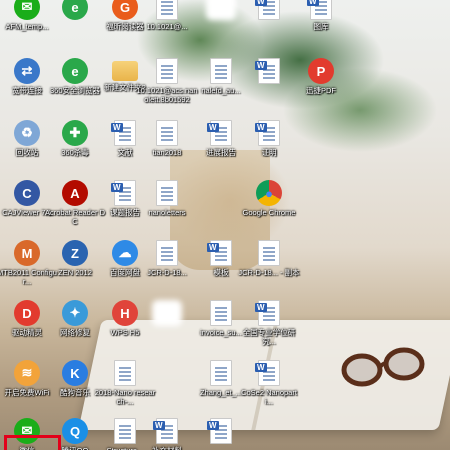 The width and height of the screenshot is (450, 450). Describe the element at coordinates (167, 448) in the screenshot. I see `desktop-icon-label: 补充材料` at that location.